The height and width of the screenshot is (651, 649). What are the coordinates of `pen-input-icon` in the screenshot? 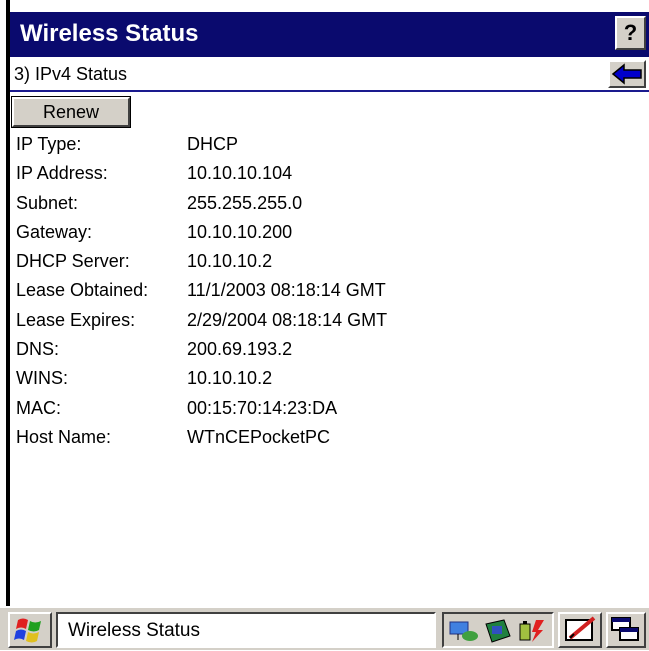 It's located at (580, 628).